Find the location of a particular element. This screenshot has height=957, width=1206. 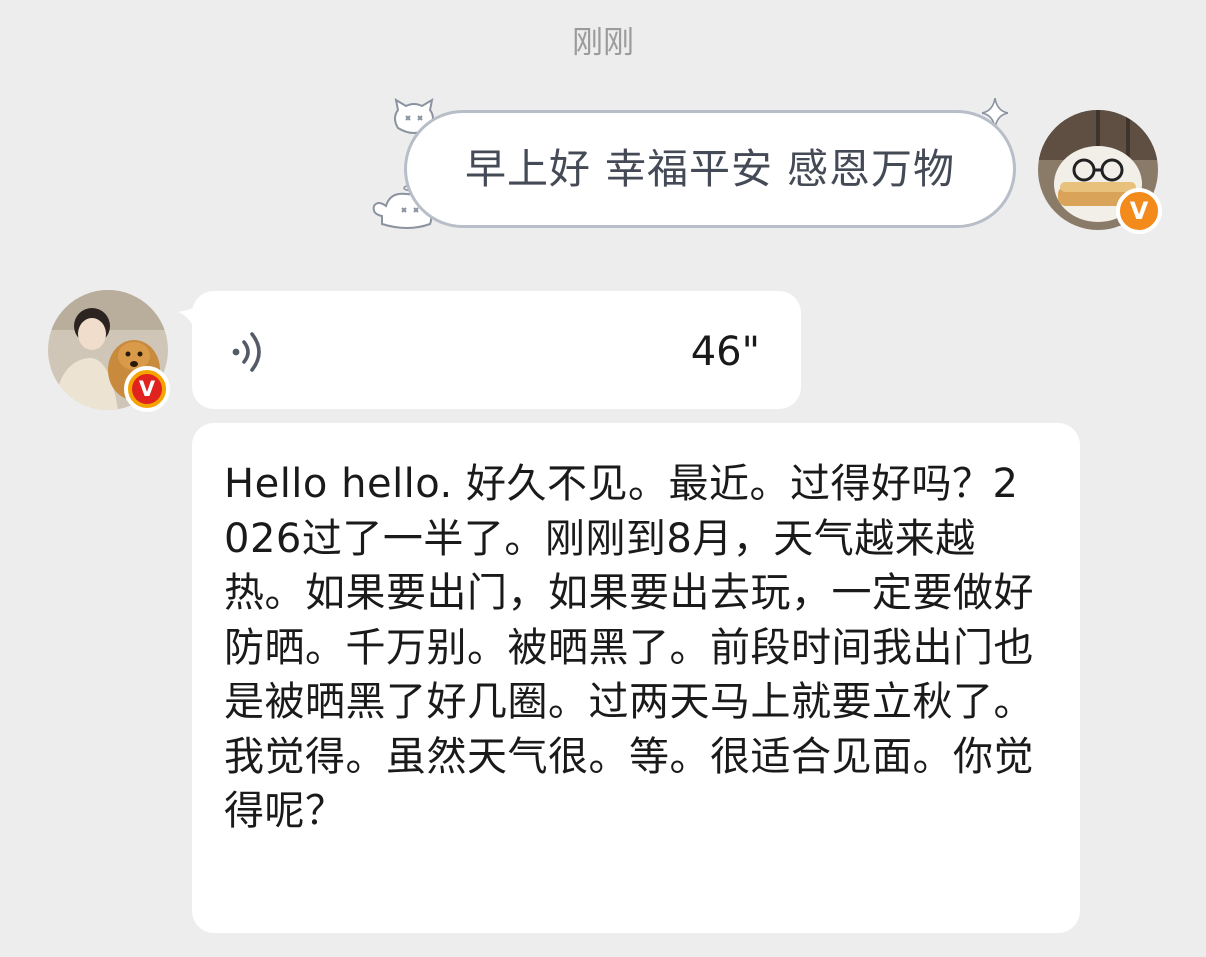

sent-message-bubble: 早上好 幸福平安 感恩万物 is located at coordinates (710, 169).